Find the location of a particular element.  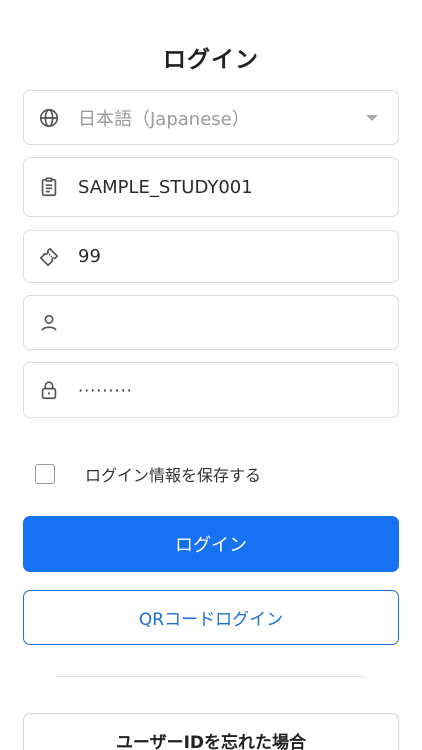

ticket-value: 99 is located at coordinates (89, 256).